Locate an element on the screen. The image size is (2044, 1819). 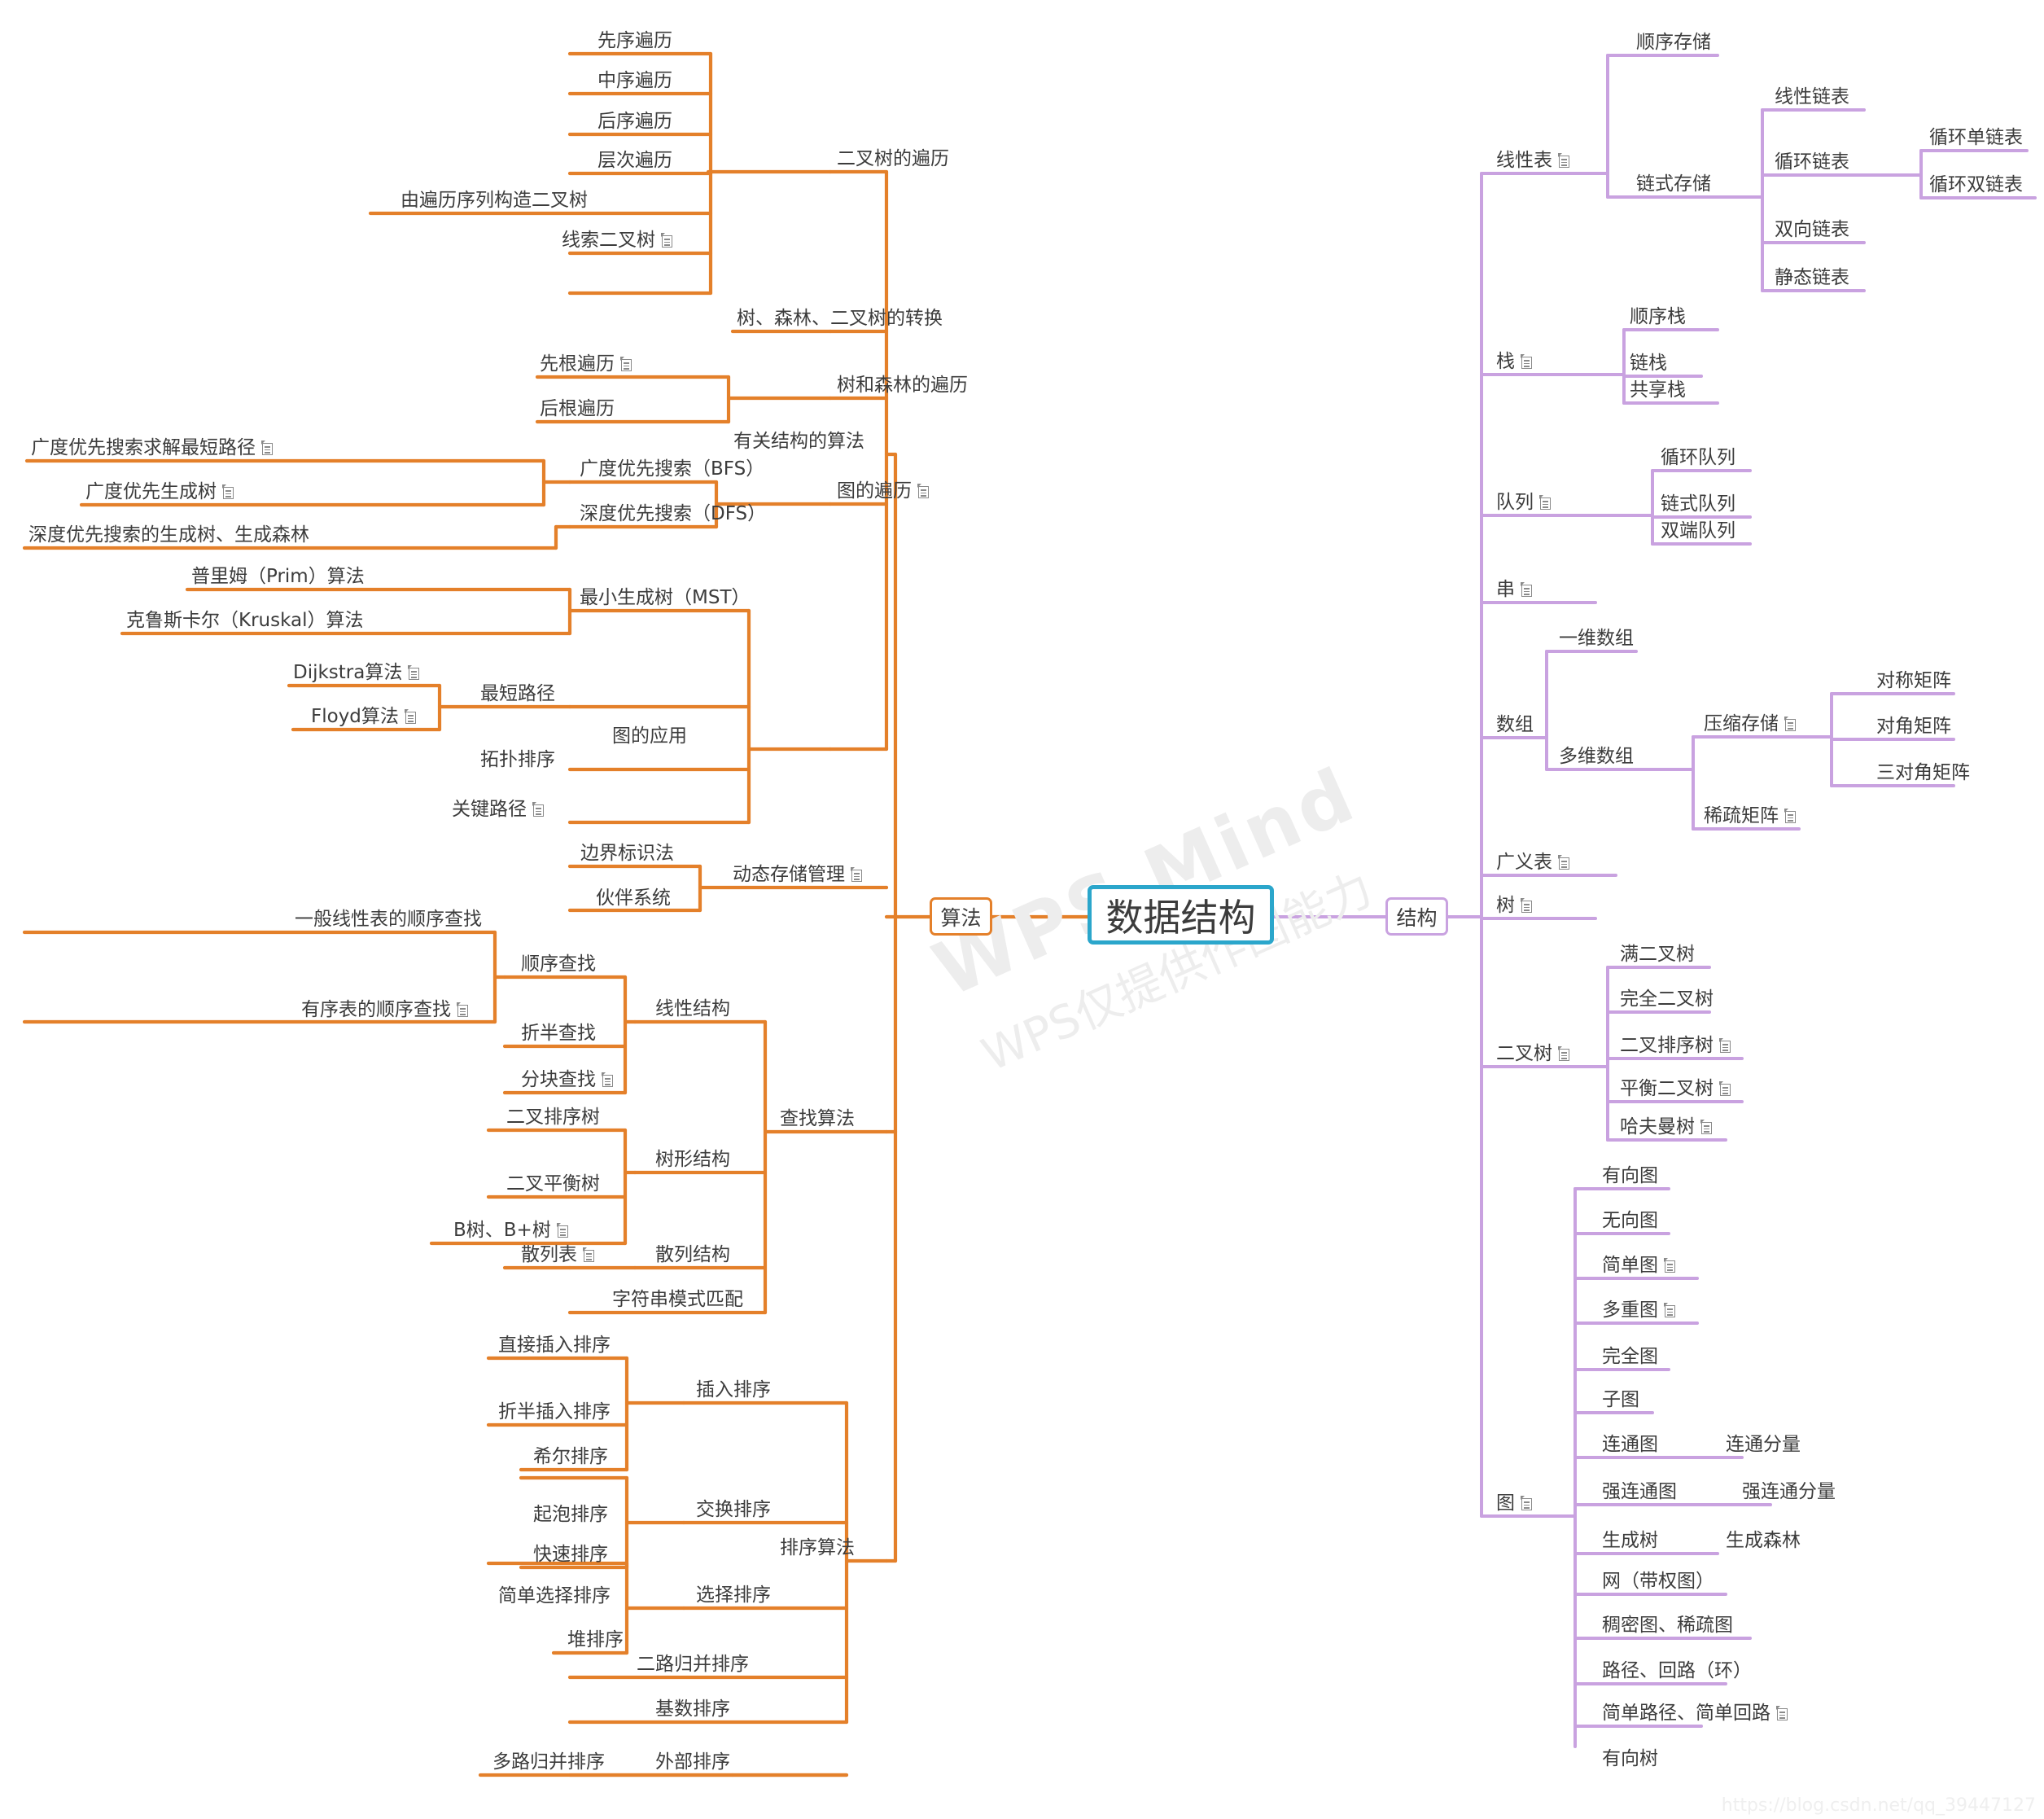
node-sequential-stack: 顺序栈 is located at coordinates (1658, 317).